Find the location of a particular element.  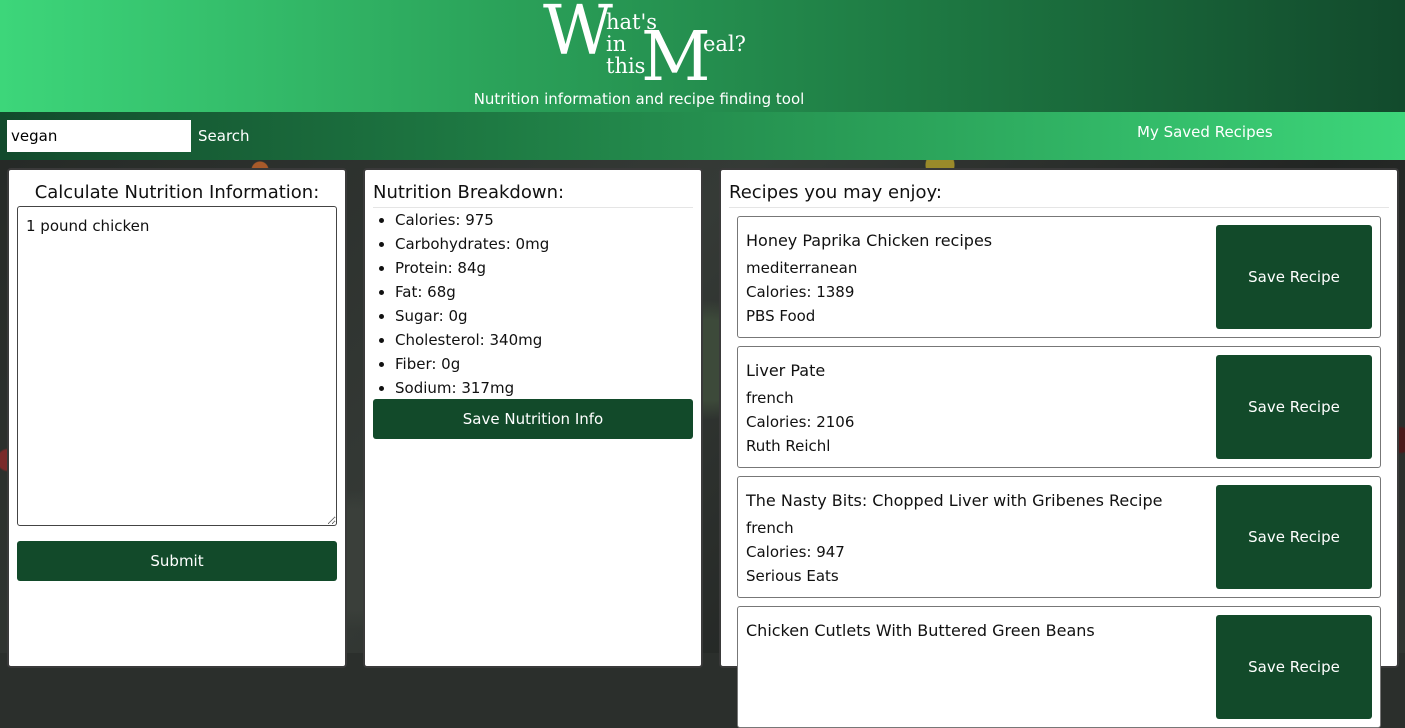

save-nutrition-info-button: Save Nutrition Info is located at coordinates (533, 419).